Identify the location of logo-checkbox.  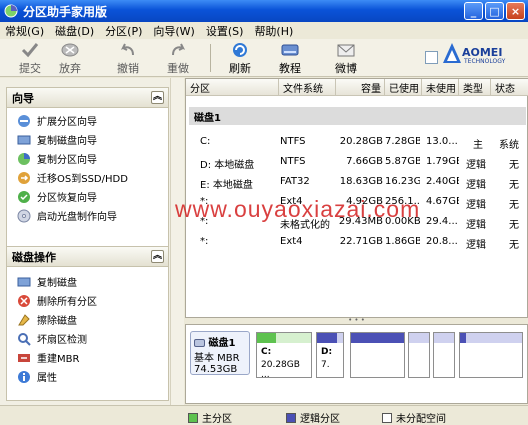
(431, 57).